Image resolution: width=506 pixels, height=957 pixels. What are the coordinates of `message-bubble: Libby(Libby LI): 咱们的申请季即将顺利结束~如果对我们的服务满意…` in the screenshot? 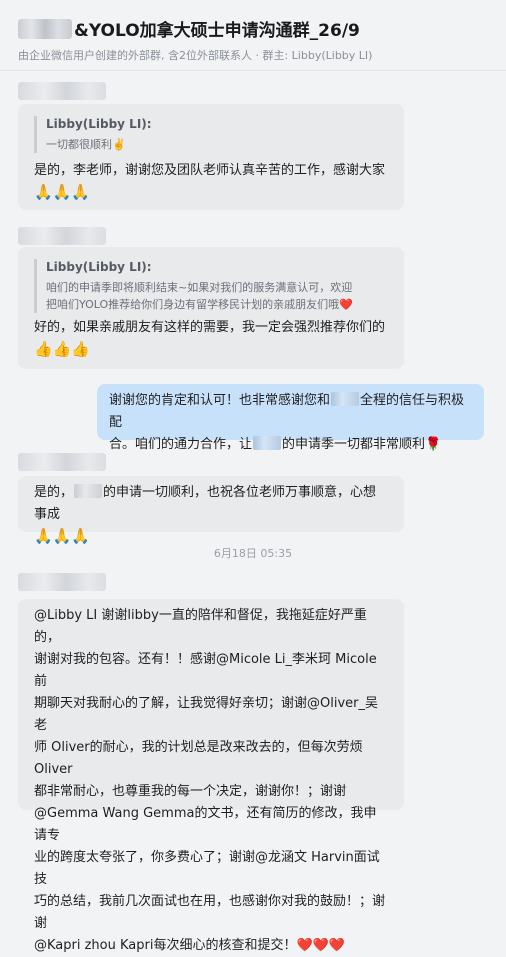 It's located at (211, 308).